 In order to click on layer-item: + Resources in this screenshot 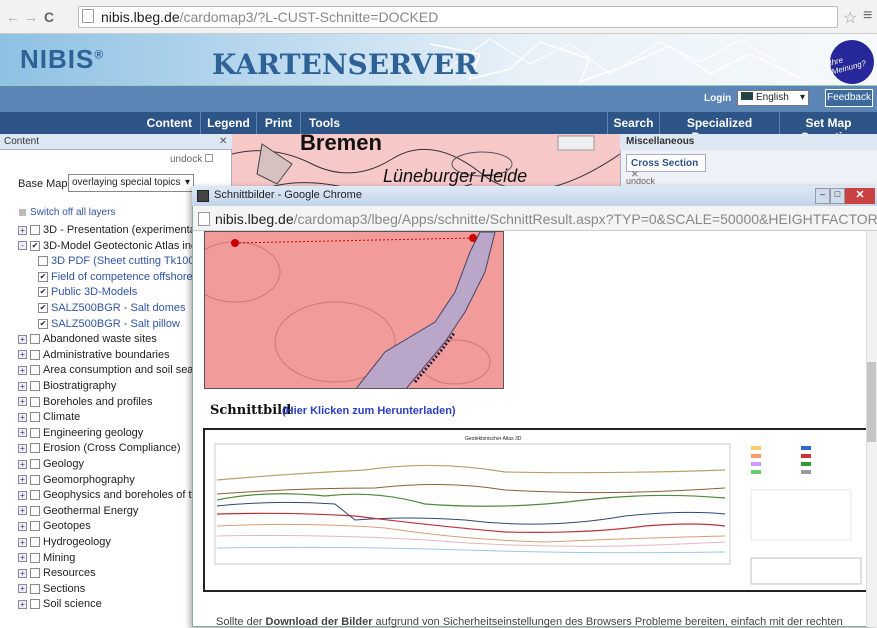, I will do `click(57, 573)`.